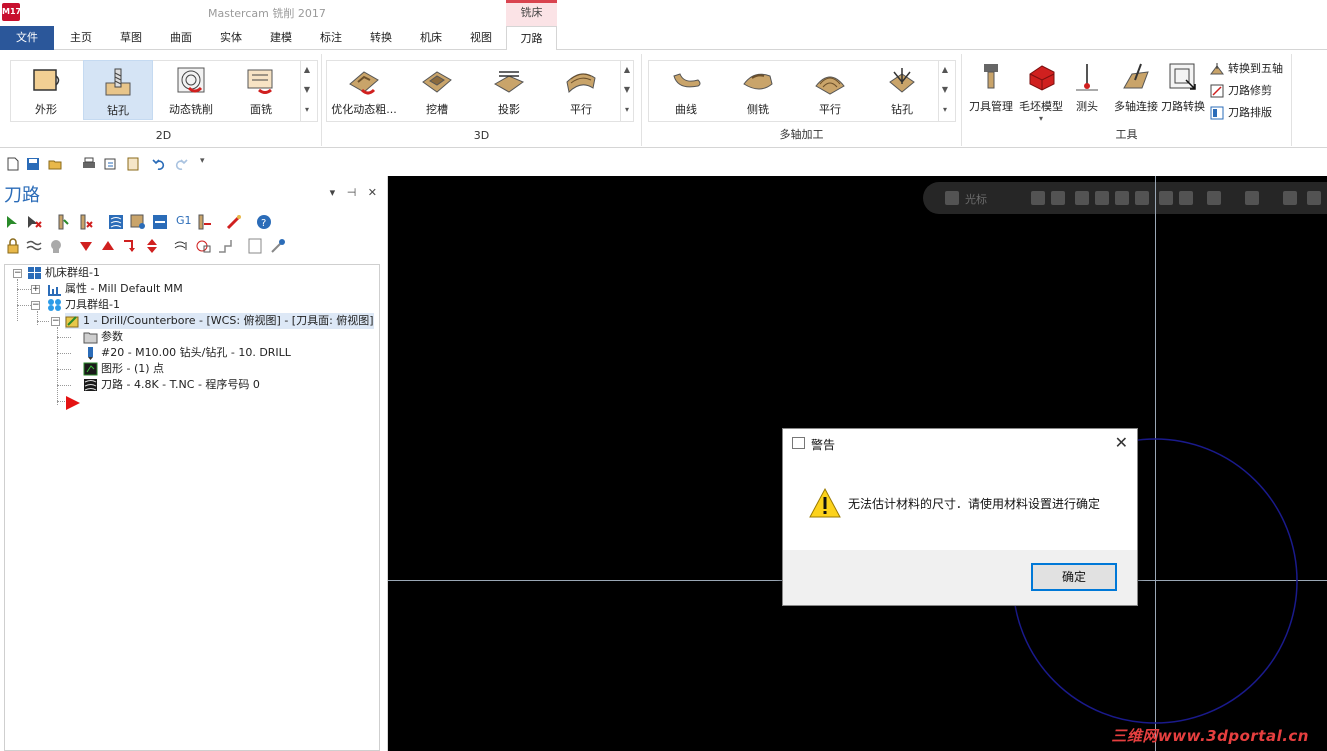  What do you see at coordinates (509, 90) in the screenshot?
I see `project-button: 投影` at bounding box center [509, 90].